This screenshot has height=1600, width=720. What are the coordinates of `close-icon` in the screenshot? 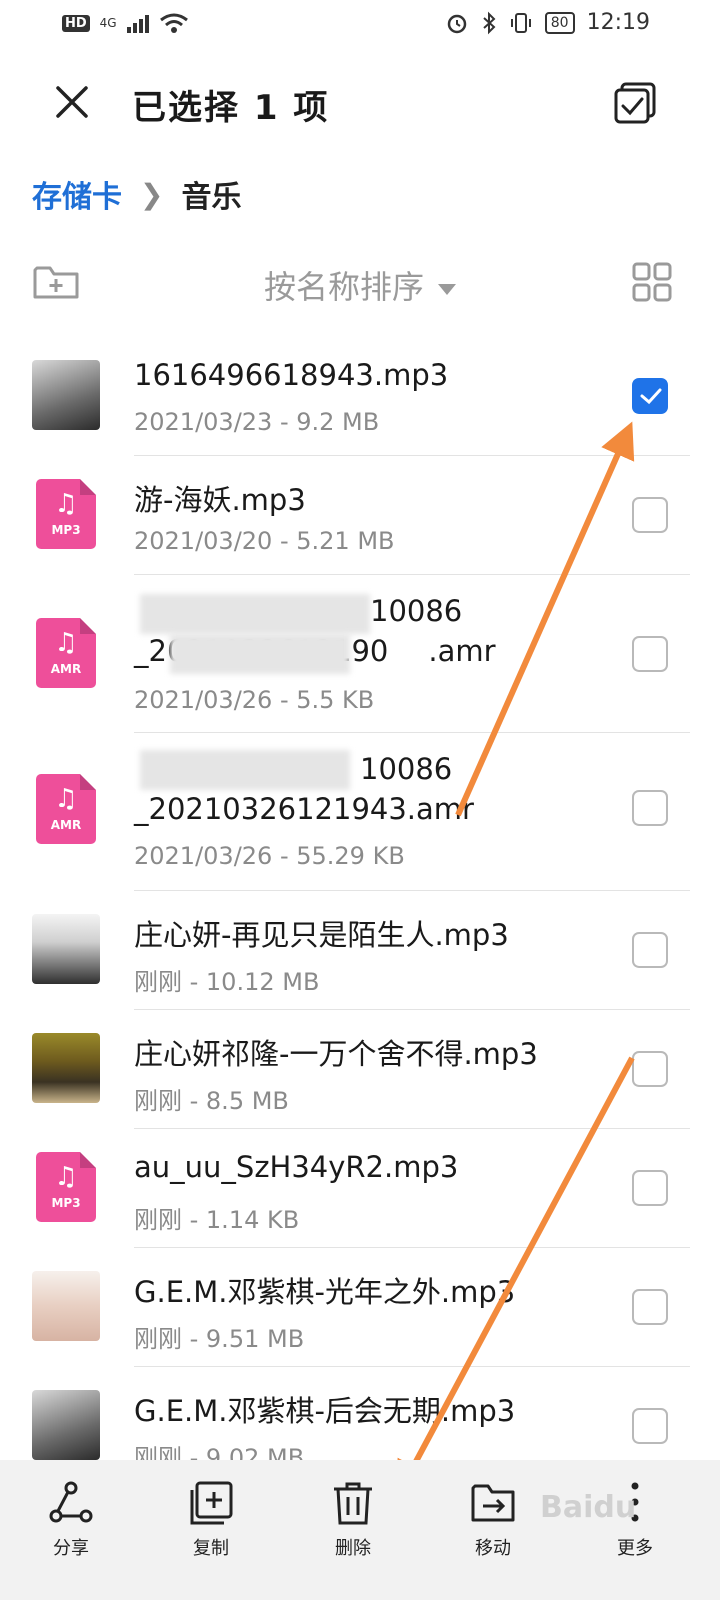 It's located at (72, 102).